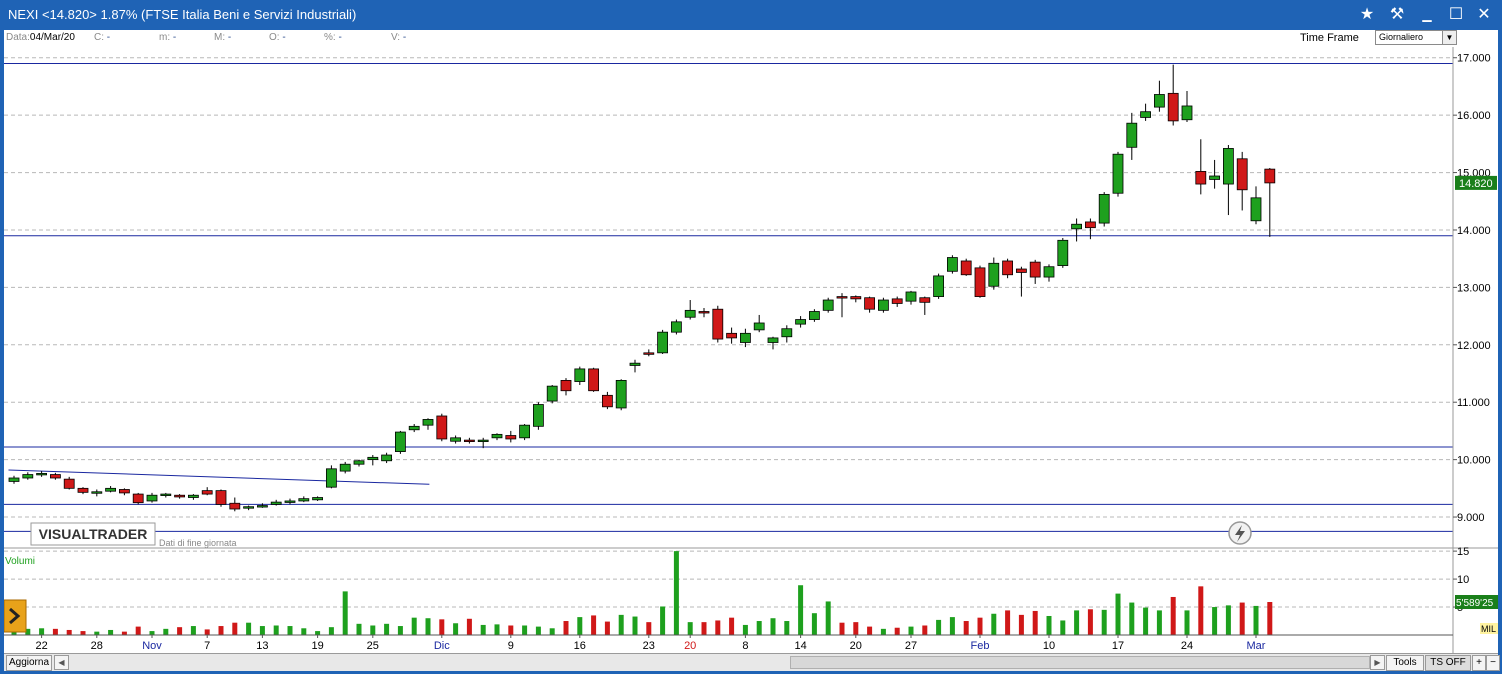  I want to click on volume-tick-label: 15, so click(1463, 552).